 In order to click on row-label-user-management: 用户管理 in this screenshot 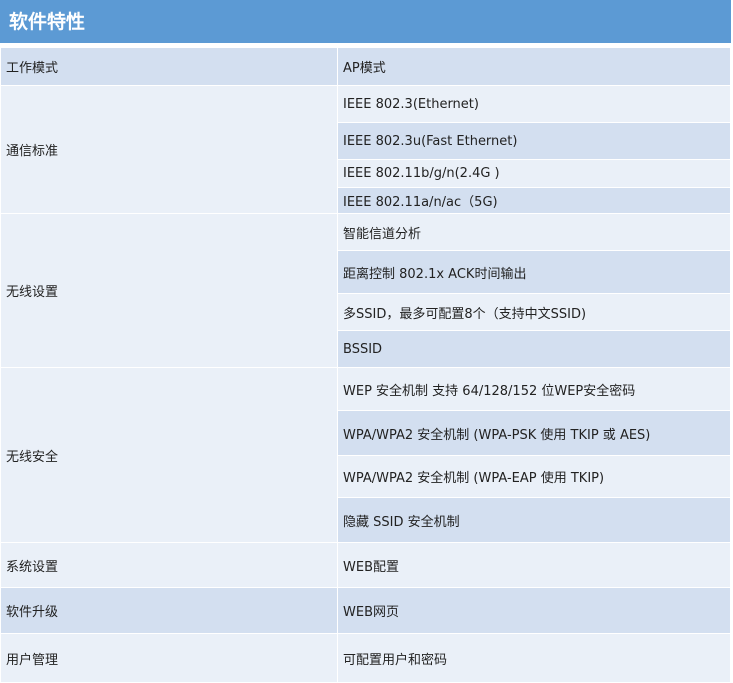, I will do `click(169, 658)`.